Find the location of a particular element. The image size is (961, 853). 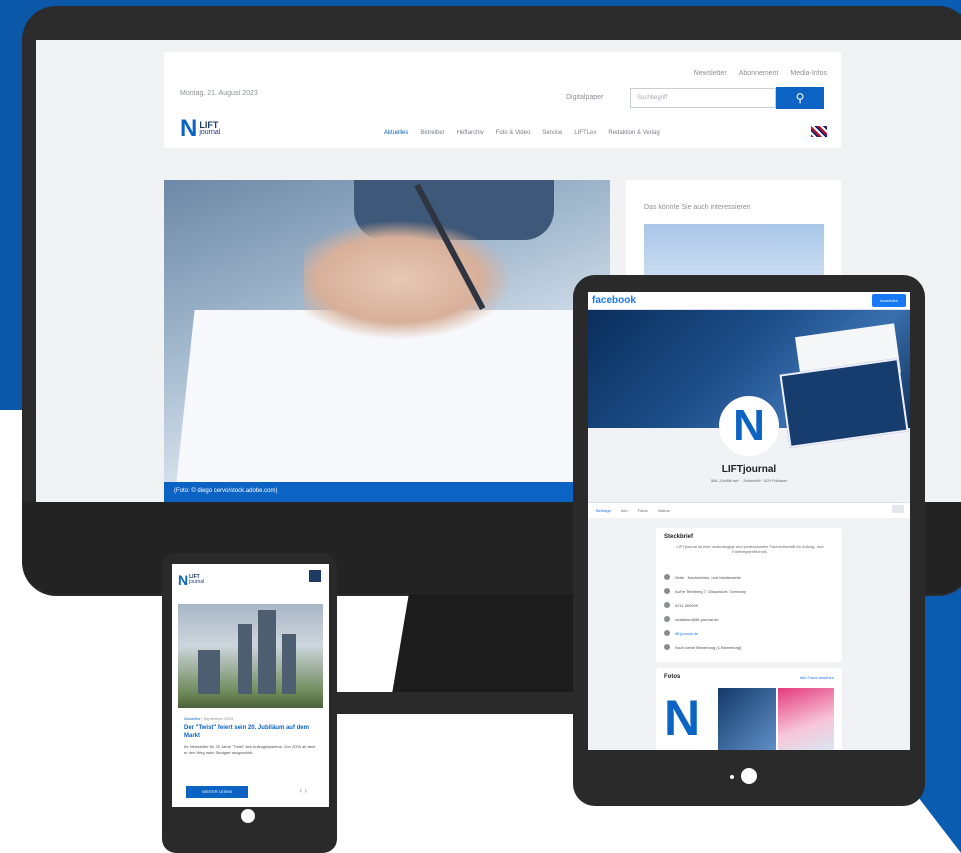

carousel-arrows-icon: ‹ › is located at coordinates (303, 790).